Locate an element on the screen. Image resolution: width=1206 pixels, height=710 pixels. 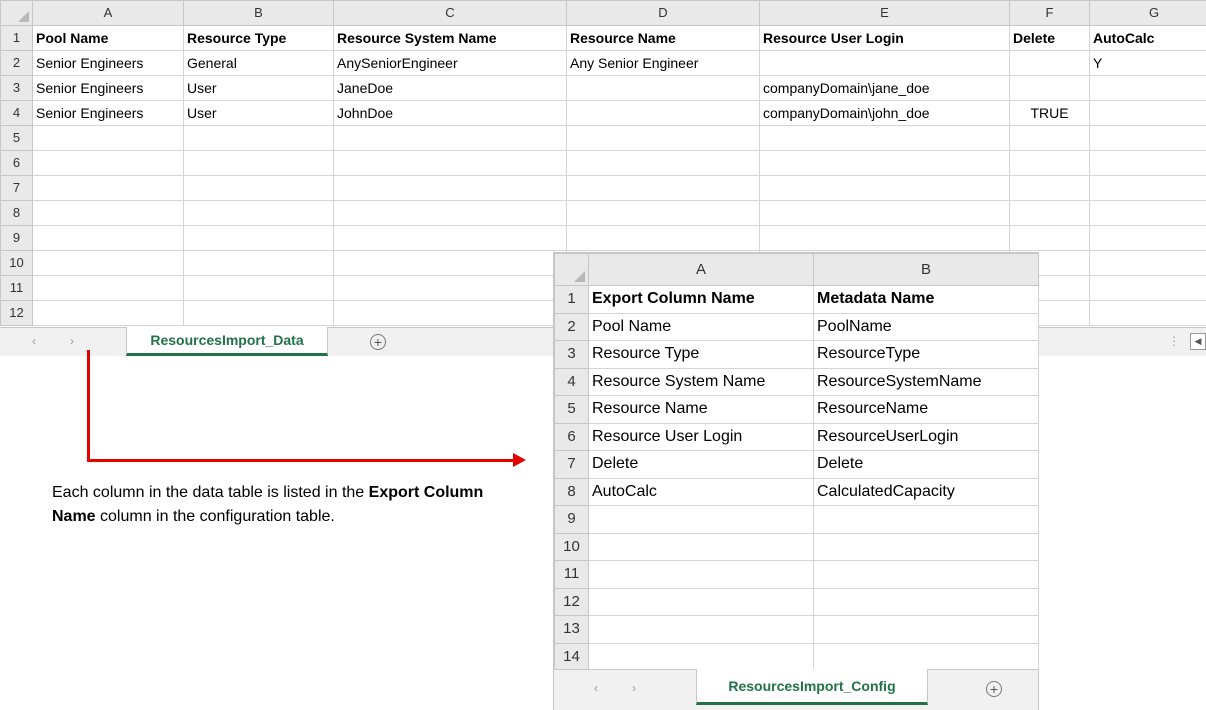
data-sheet-cell-g7 is located at coordinates (1148, 188).